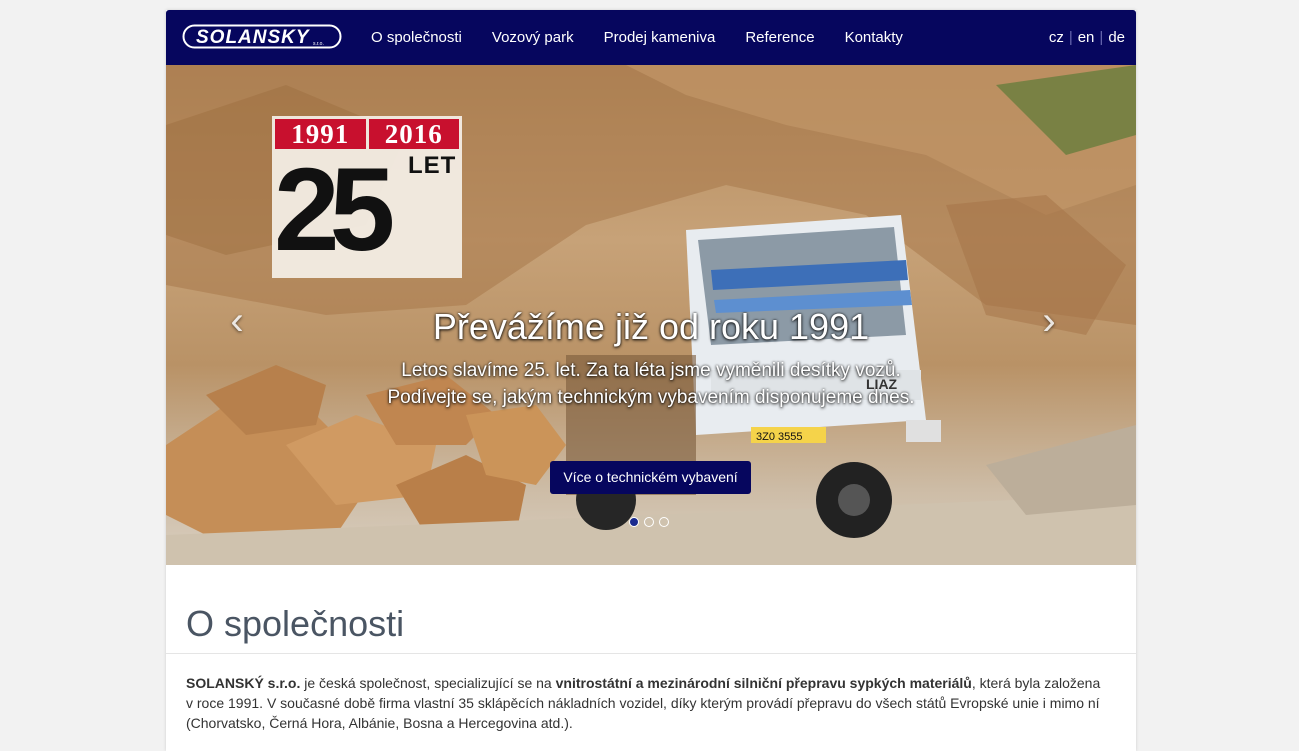 The height and width of the screenshot is (751, 1299). I want to click on nav-item-reference: Reference, so click(779, 37).